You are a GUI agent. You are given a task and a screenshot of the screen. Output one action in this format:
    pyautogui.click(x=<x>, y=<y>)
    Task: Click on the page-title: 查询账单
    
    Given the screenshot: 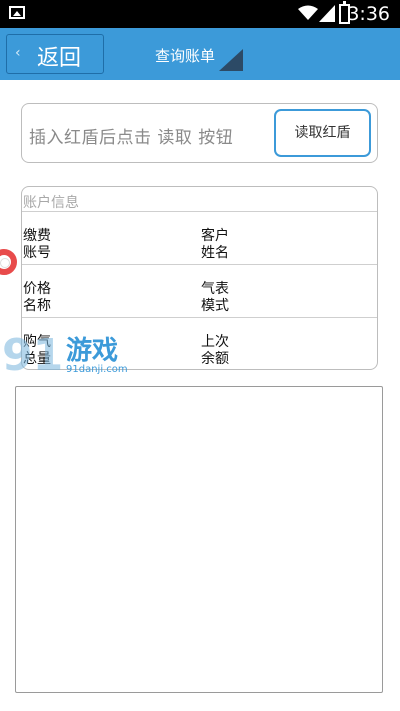 What is the action you would take?
    pyautogui.click(x=185, y=55)
    